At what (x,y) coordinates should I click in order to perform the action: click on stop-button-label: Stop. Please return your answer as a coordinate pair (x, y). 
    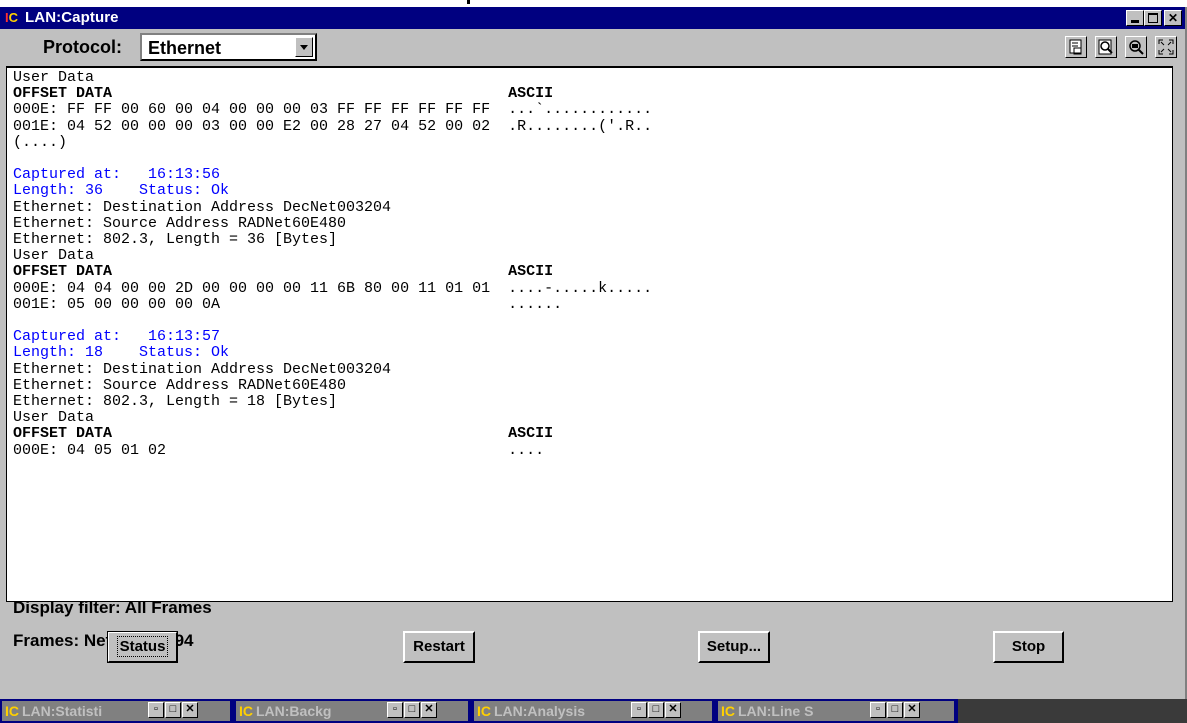
    Looking at the image, I should click on (1028, 646).